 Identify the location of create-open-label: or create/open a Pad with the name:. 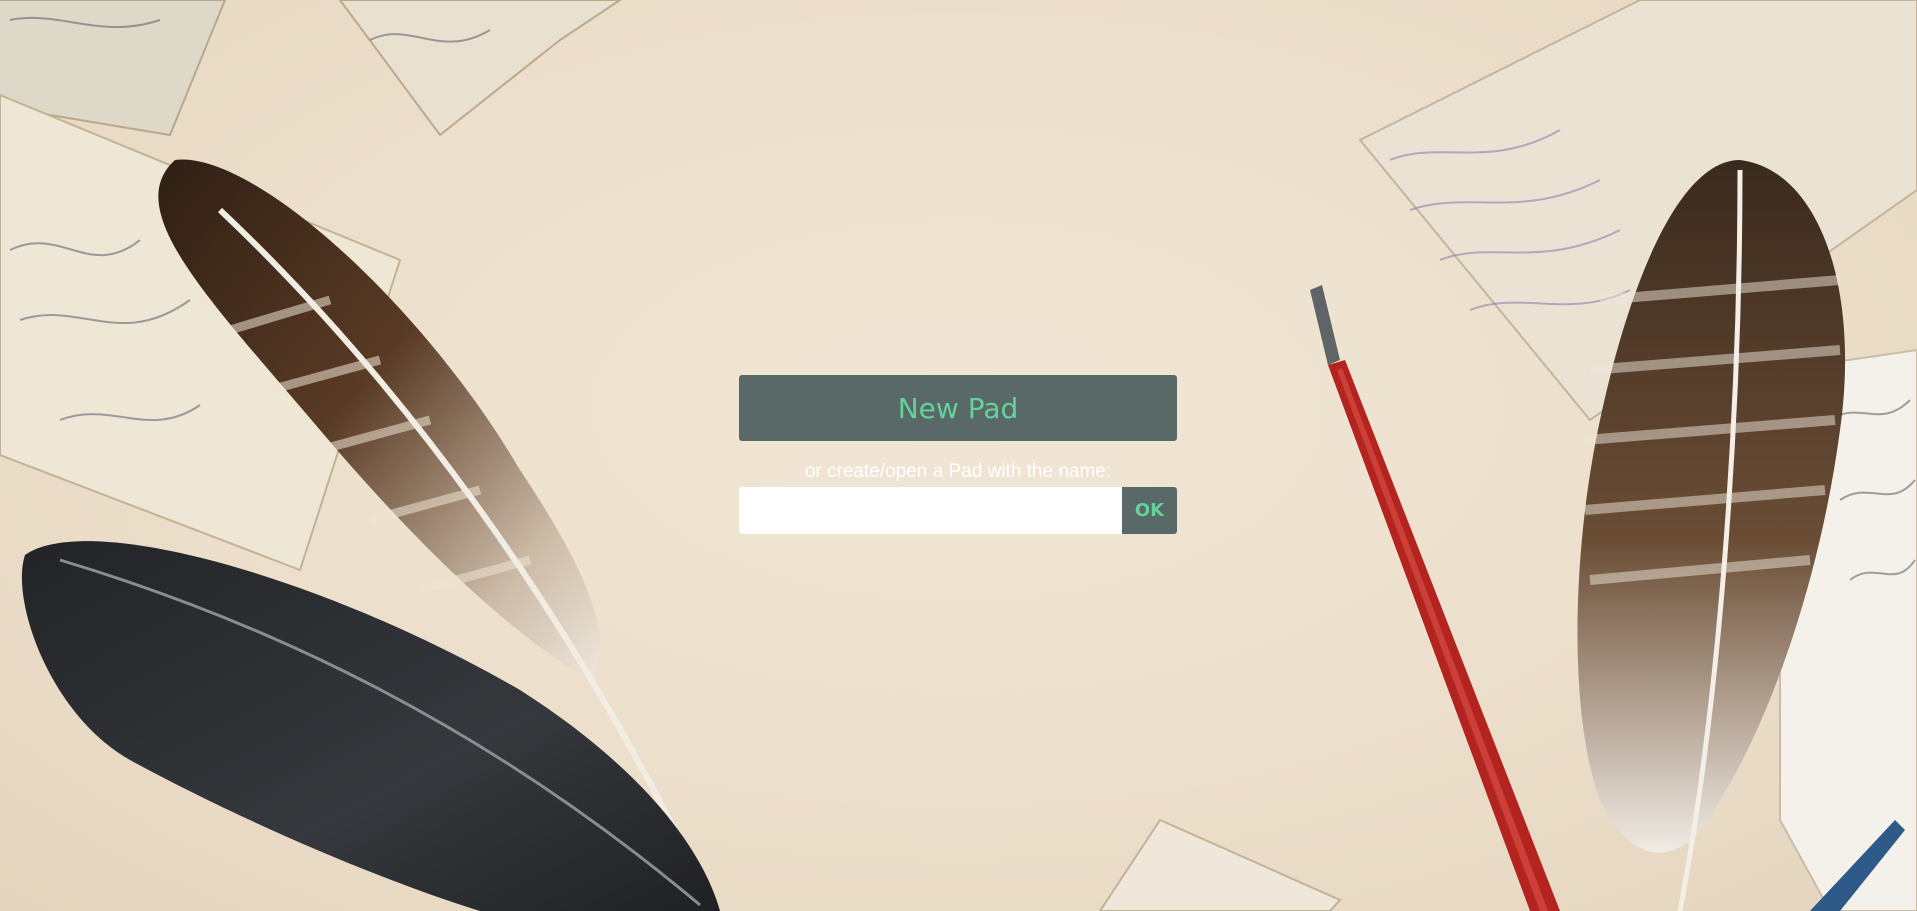
(958, 471).